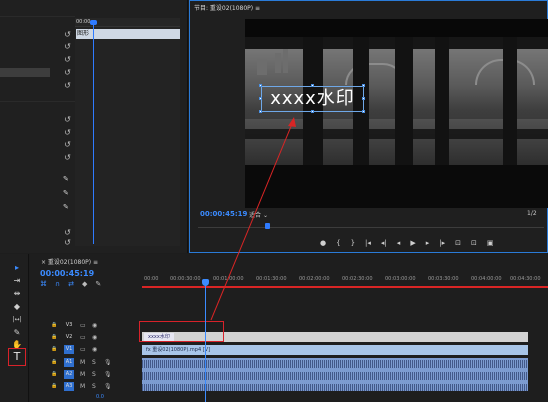 This screenshot has width=548, height=402. What do you see at coordinates (181, 331) in the screenshot?
I see `highlight-box` at bounding box center [181, 331].